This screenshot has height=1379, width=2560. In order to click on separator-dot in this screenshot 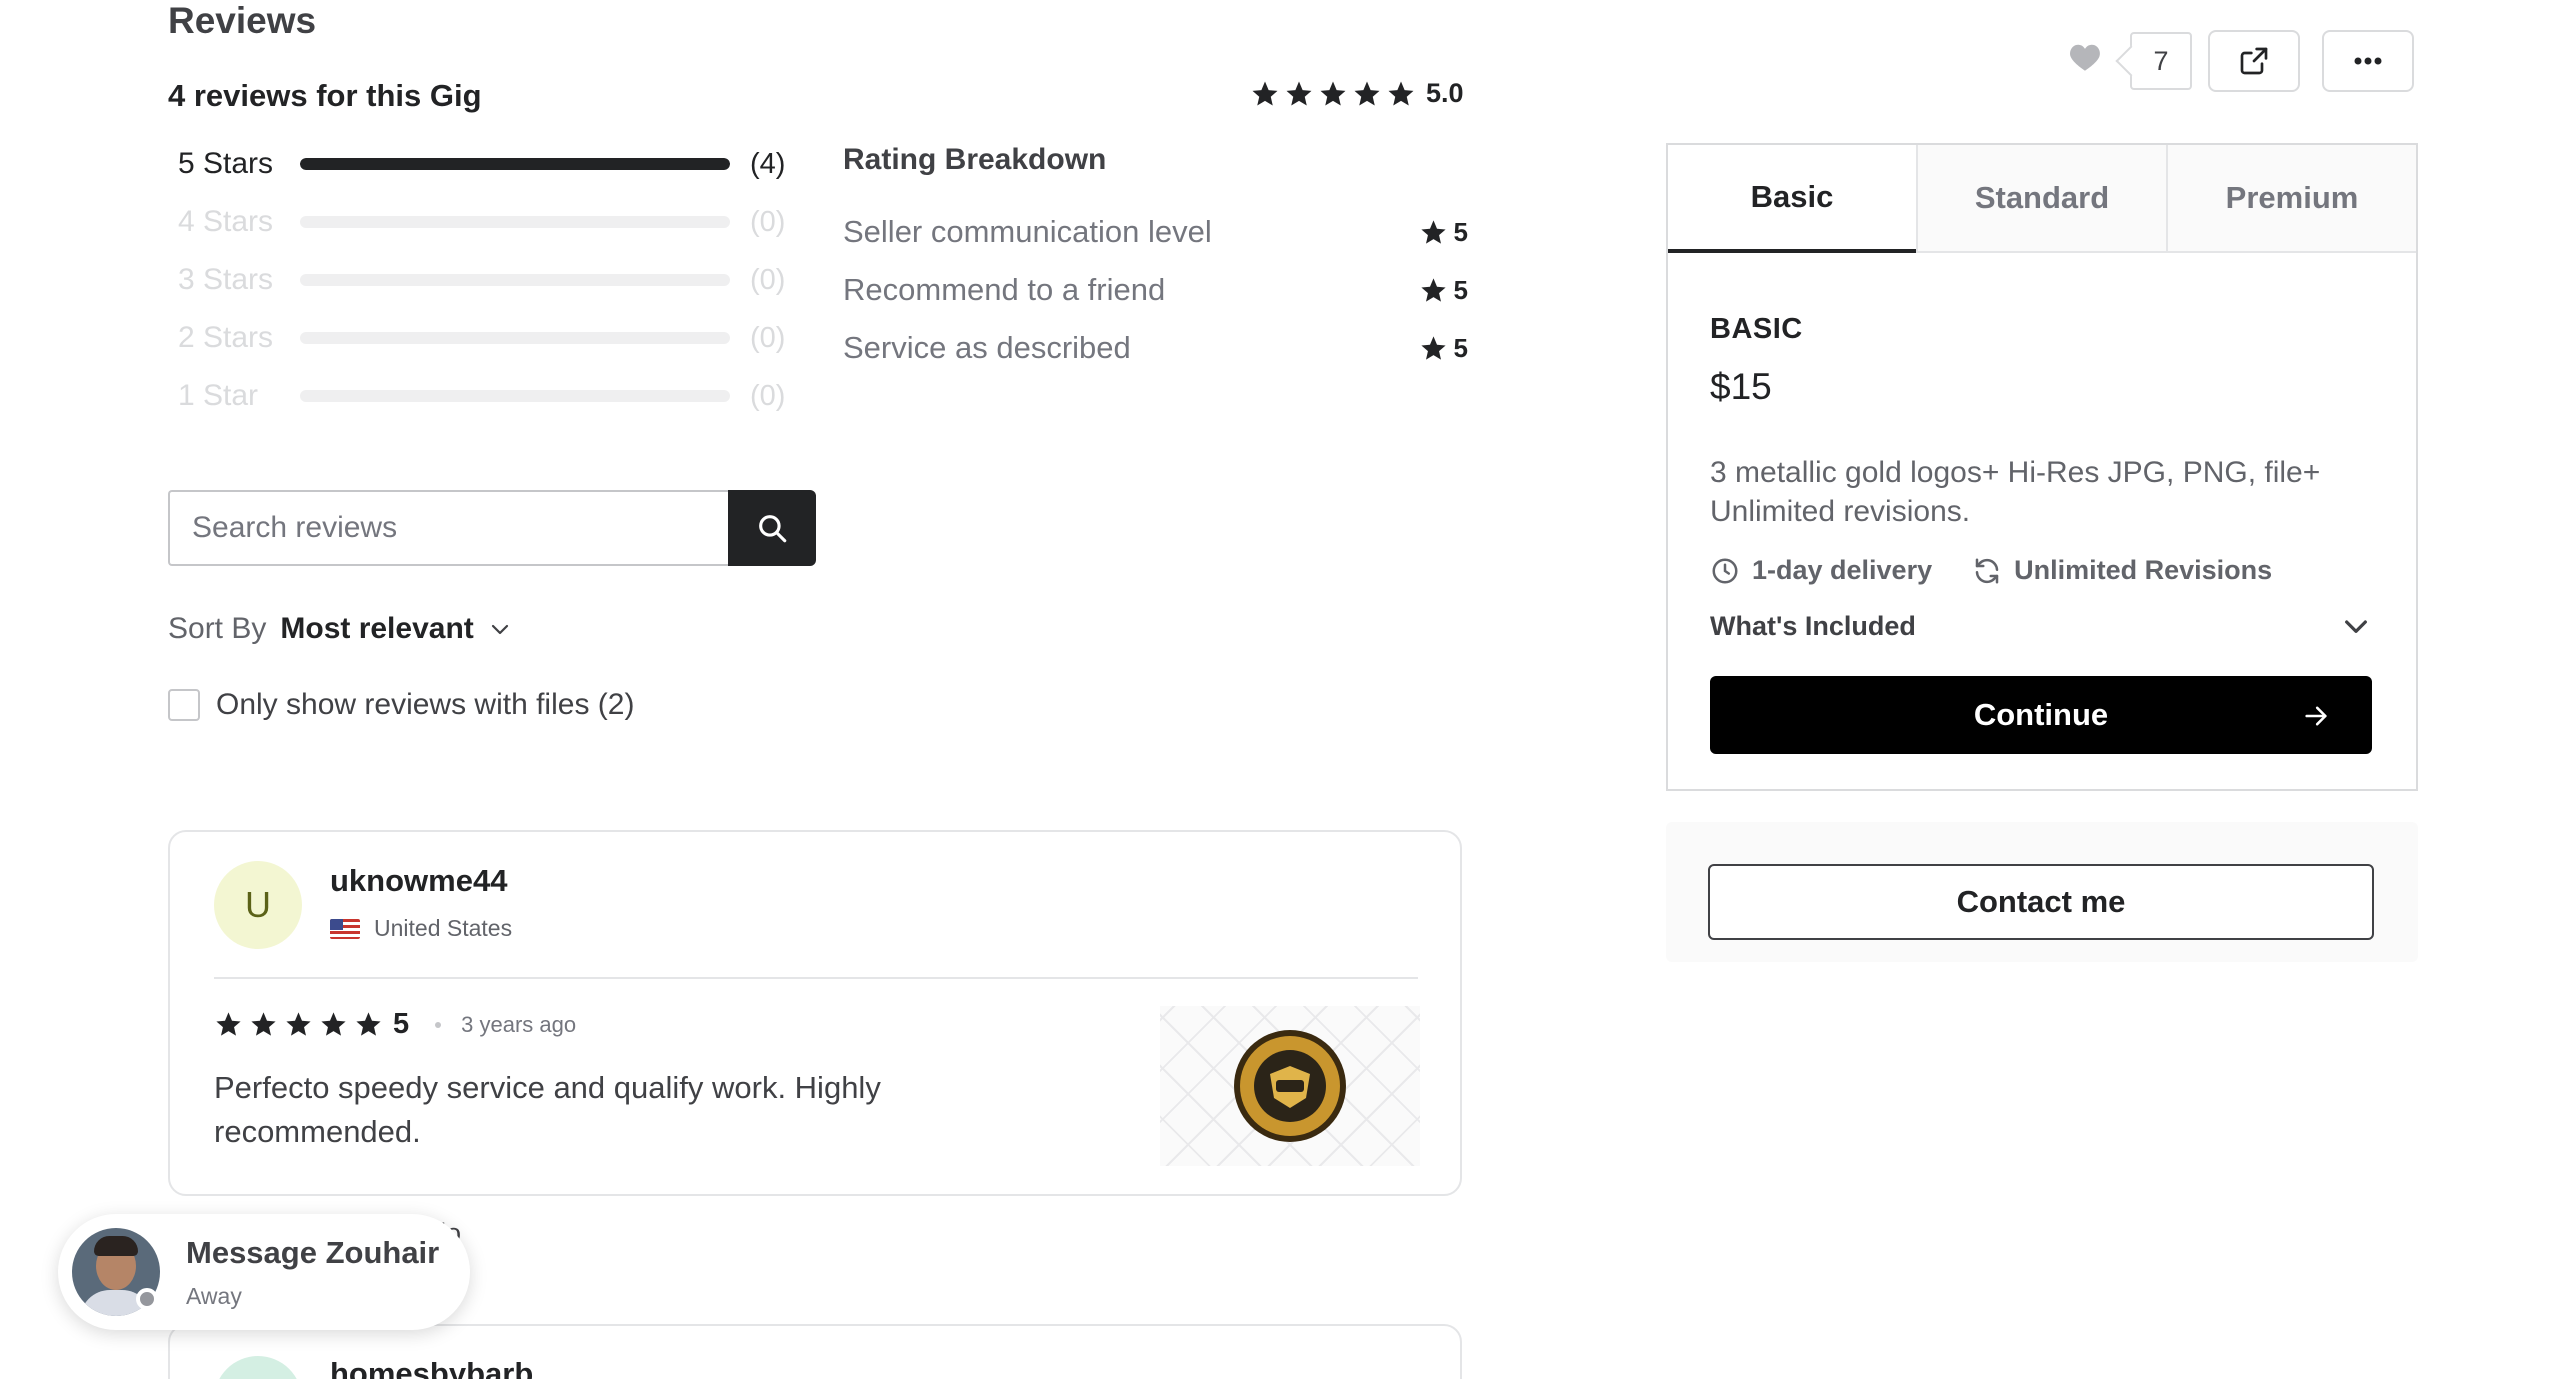, I will do `click(438, 1024)`.